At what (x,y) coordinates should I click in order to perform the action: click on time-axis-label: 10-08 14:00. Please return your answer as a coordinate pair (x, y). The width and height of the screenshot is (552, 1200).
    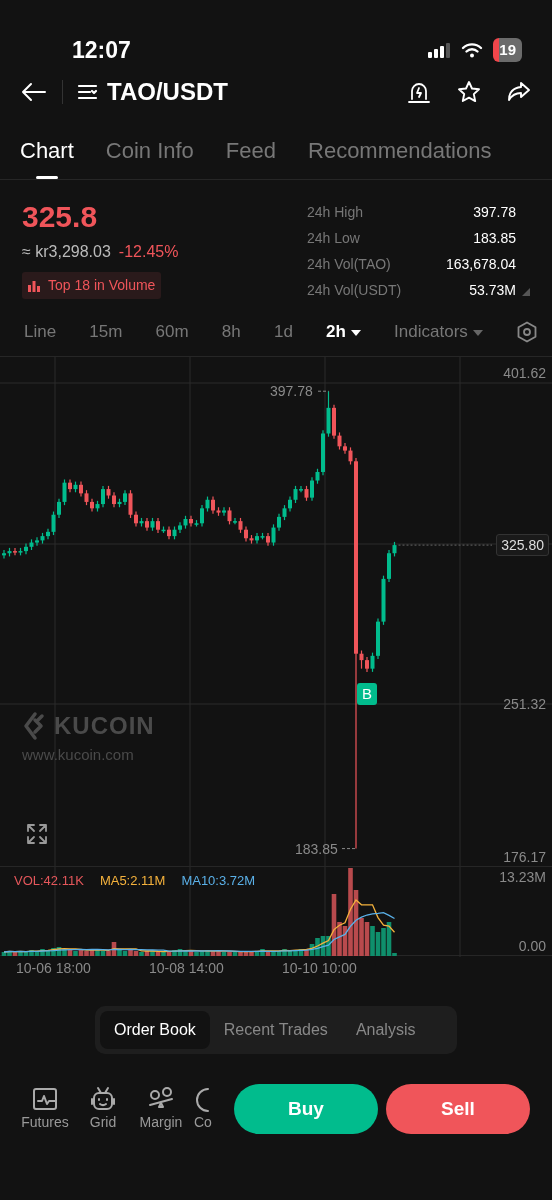
    Looking at the image, I should click on (186, 968).